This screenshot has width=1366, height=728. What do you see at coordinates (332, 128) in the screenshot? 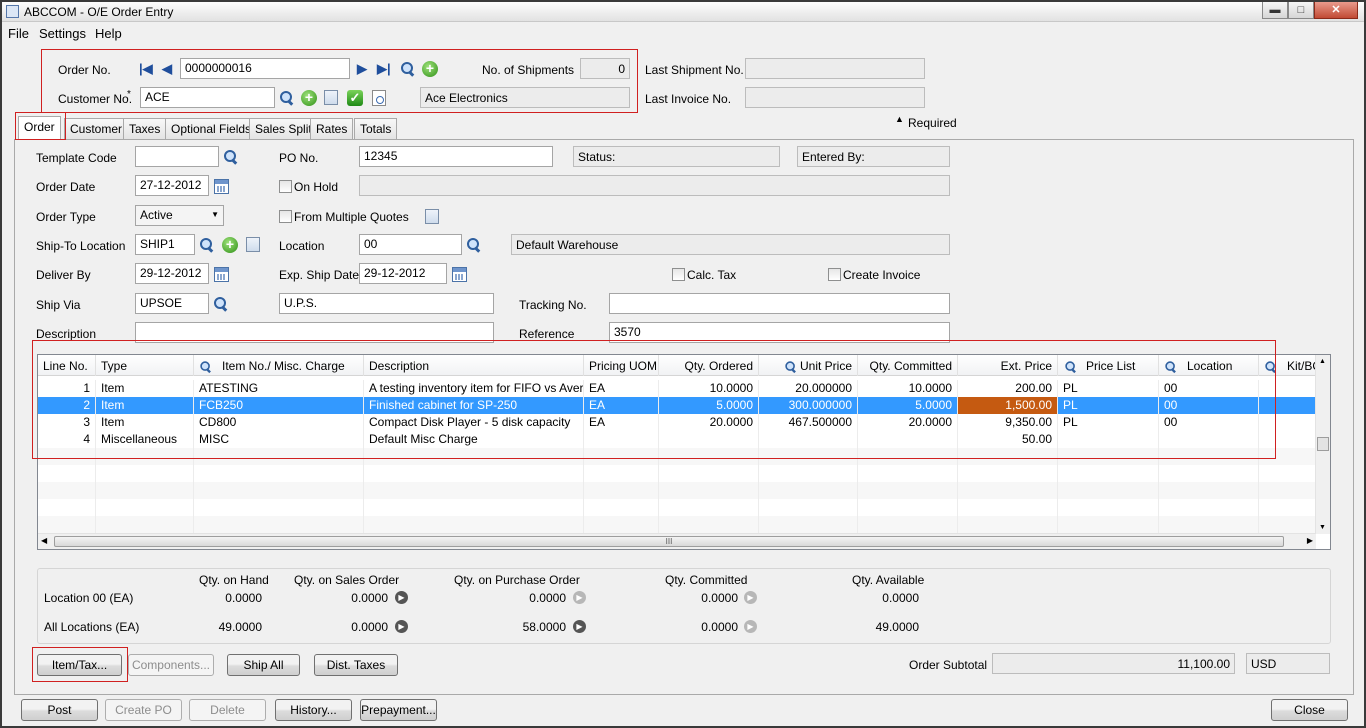
I see `tab-rates: Rates` at bounding box center [332, 128].